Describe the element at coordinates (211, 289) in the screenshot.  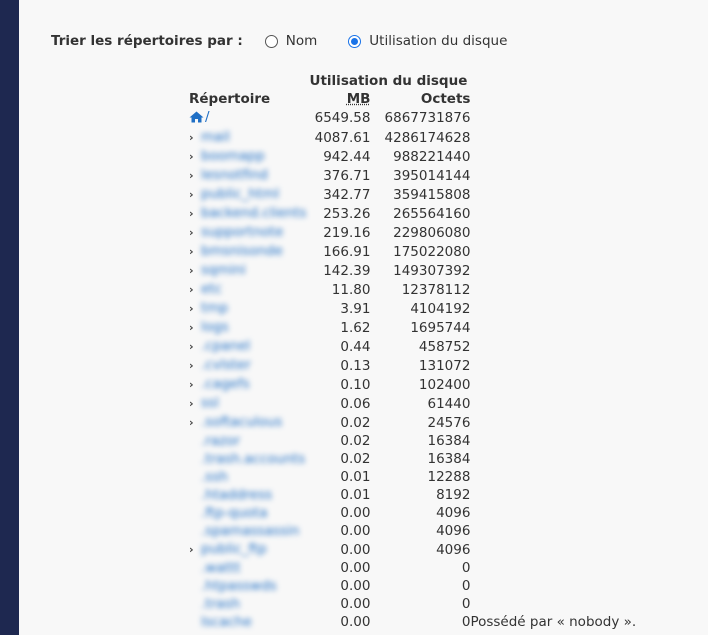
I see `directory-link: etc` at that location.